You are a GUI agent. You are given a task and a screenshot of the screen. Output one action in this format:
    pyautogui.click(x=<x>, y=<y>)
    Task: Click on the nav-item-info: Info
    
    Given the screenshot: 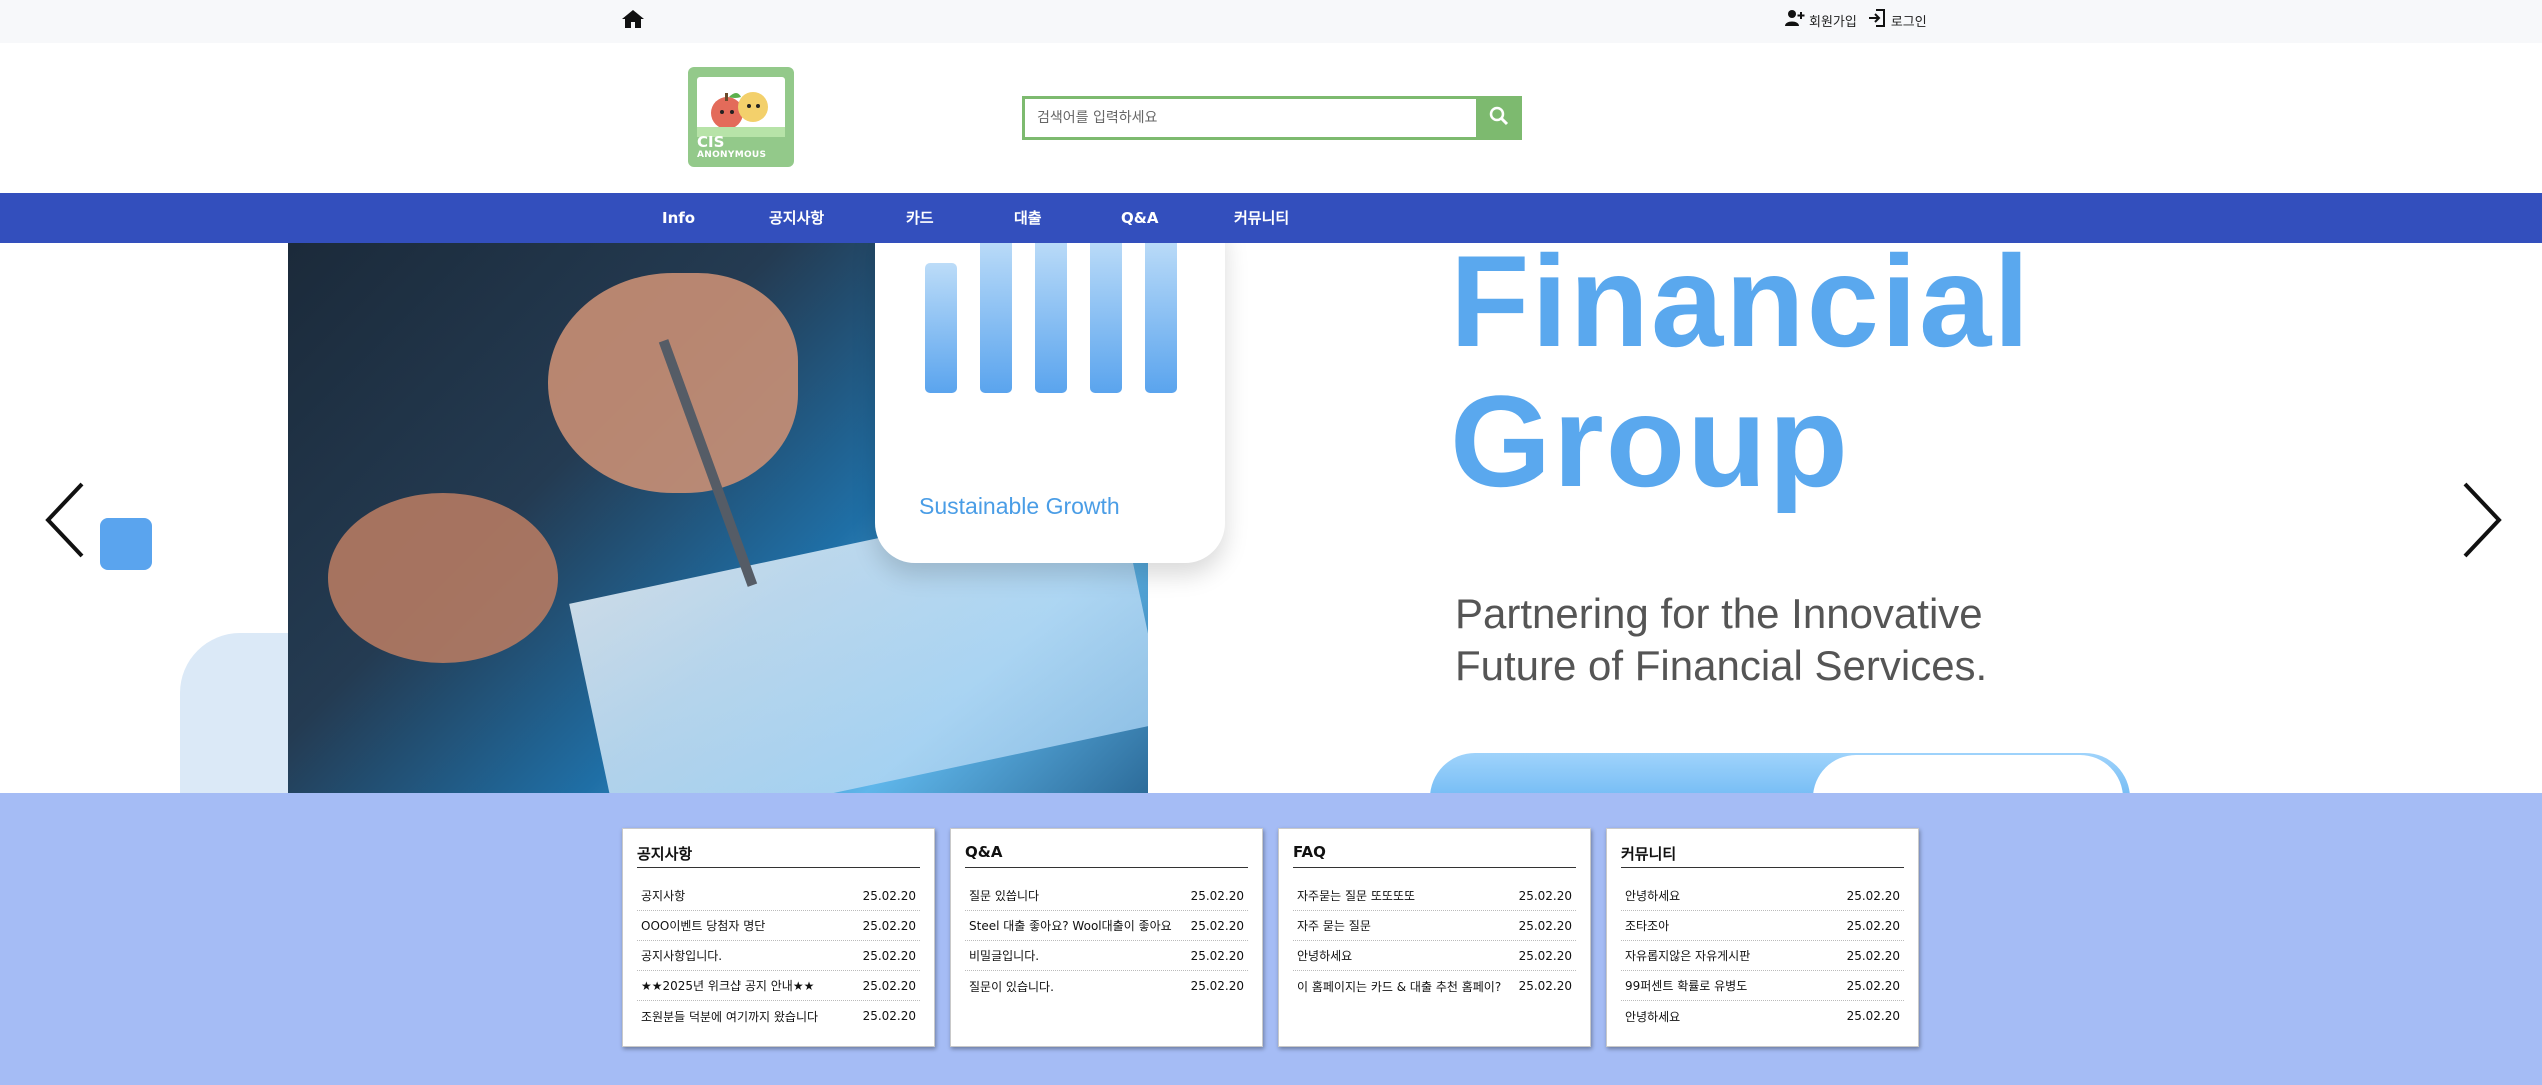 What is the action you would take?
    pyautogui.click(x=678, y=218)
    